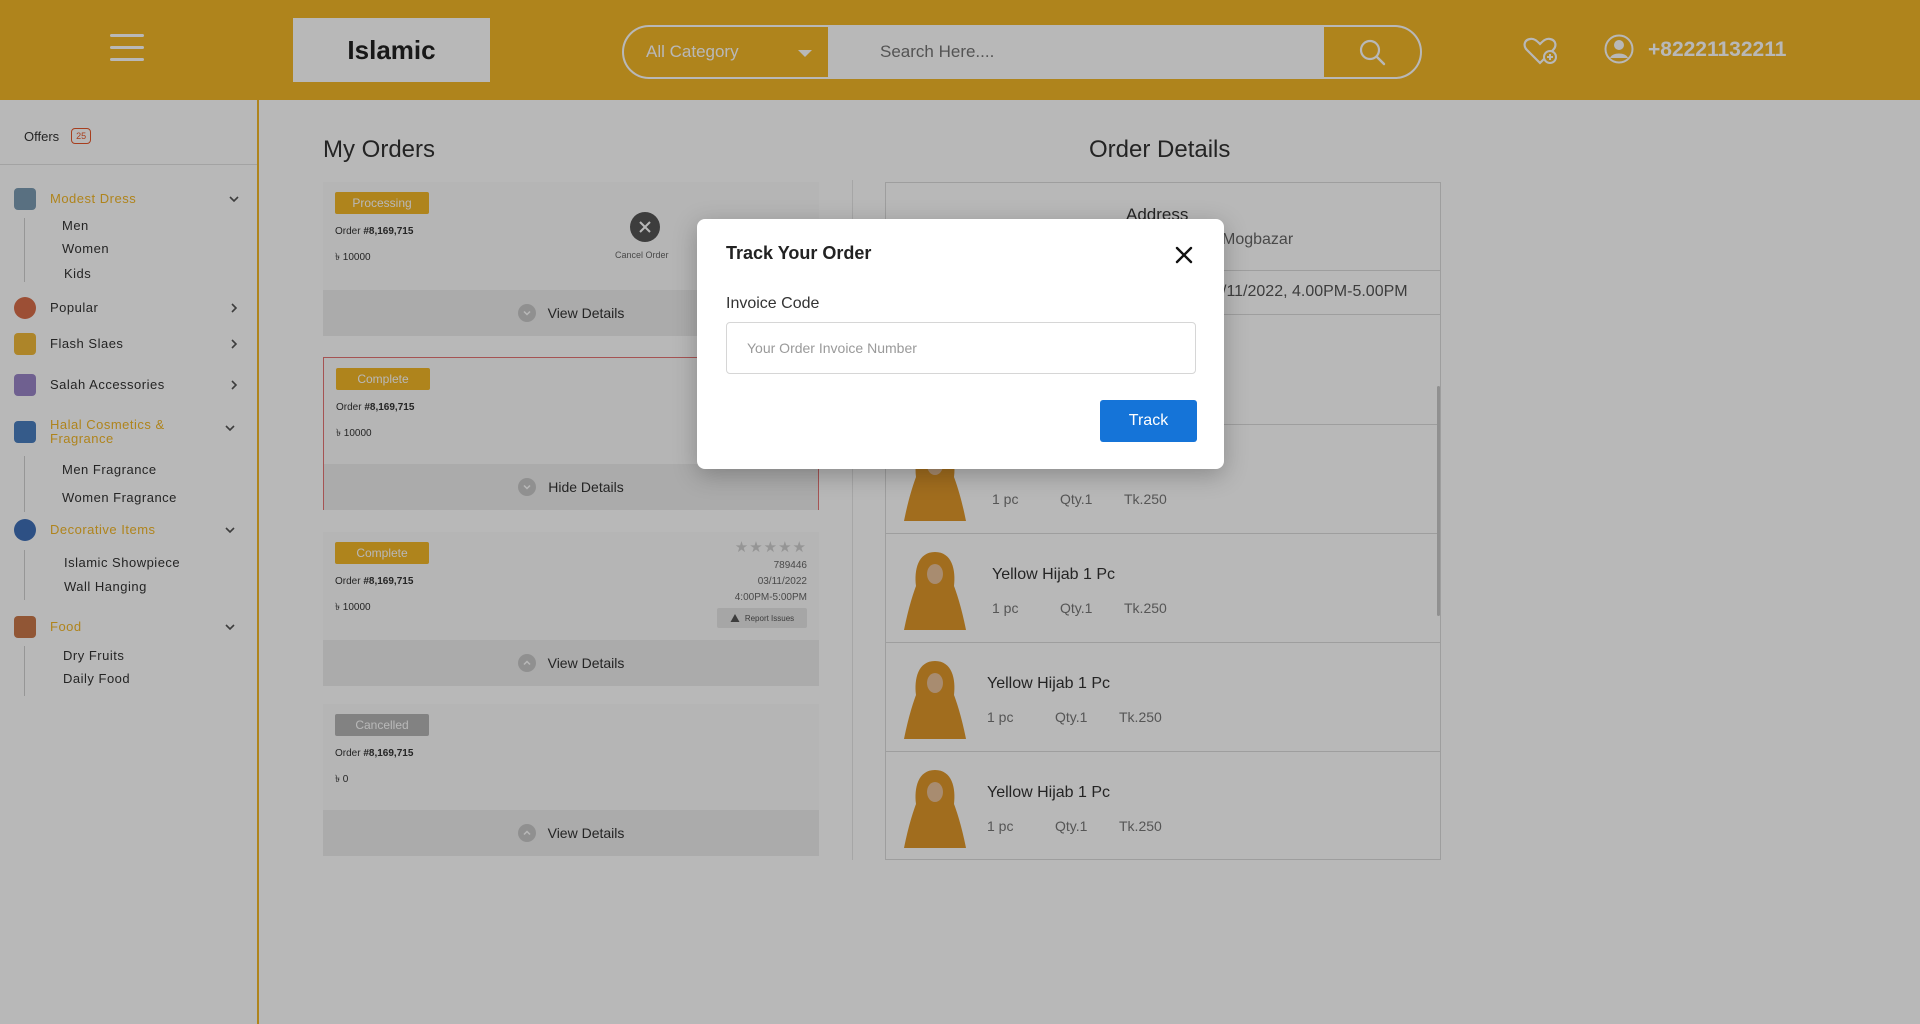 The image size is (1920, 1024). I want to click on track-button: Track, so click(1148, 421).